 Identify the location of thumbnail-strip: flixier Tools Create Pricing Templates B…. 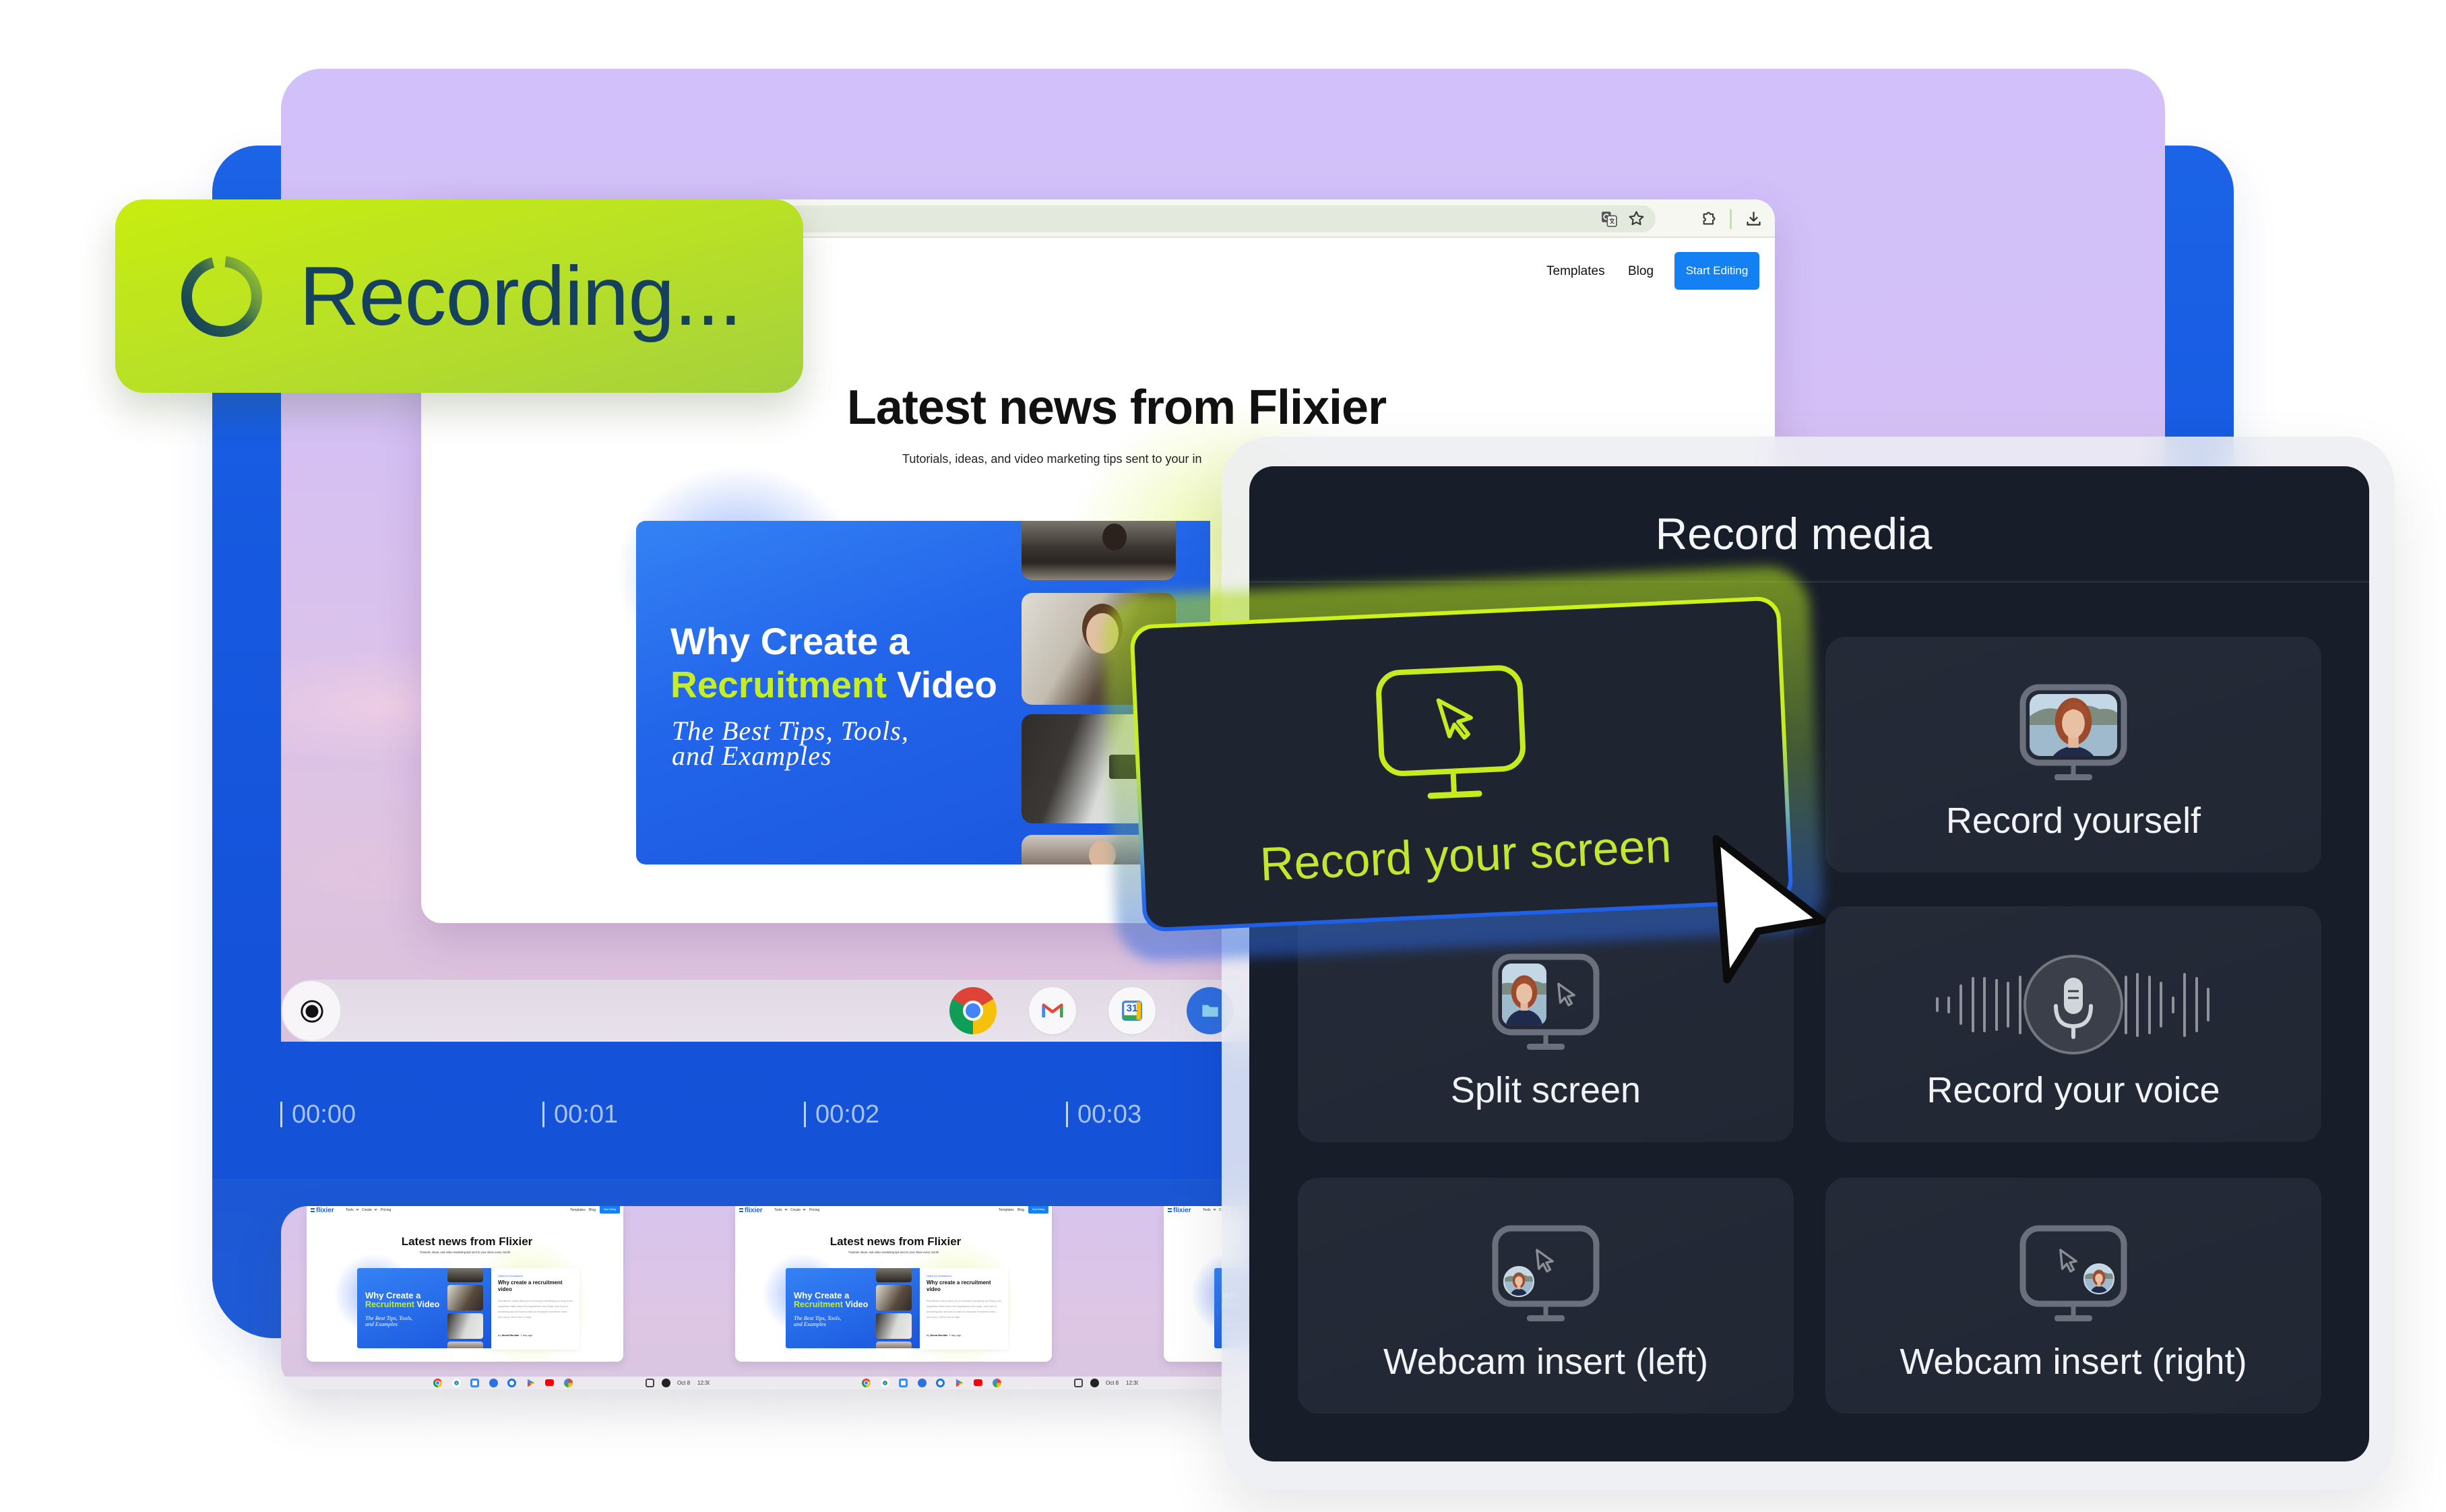
(766, 1297).